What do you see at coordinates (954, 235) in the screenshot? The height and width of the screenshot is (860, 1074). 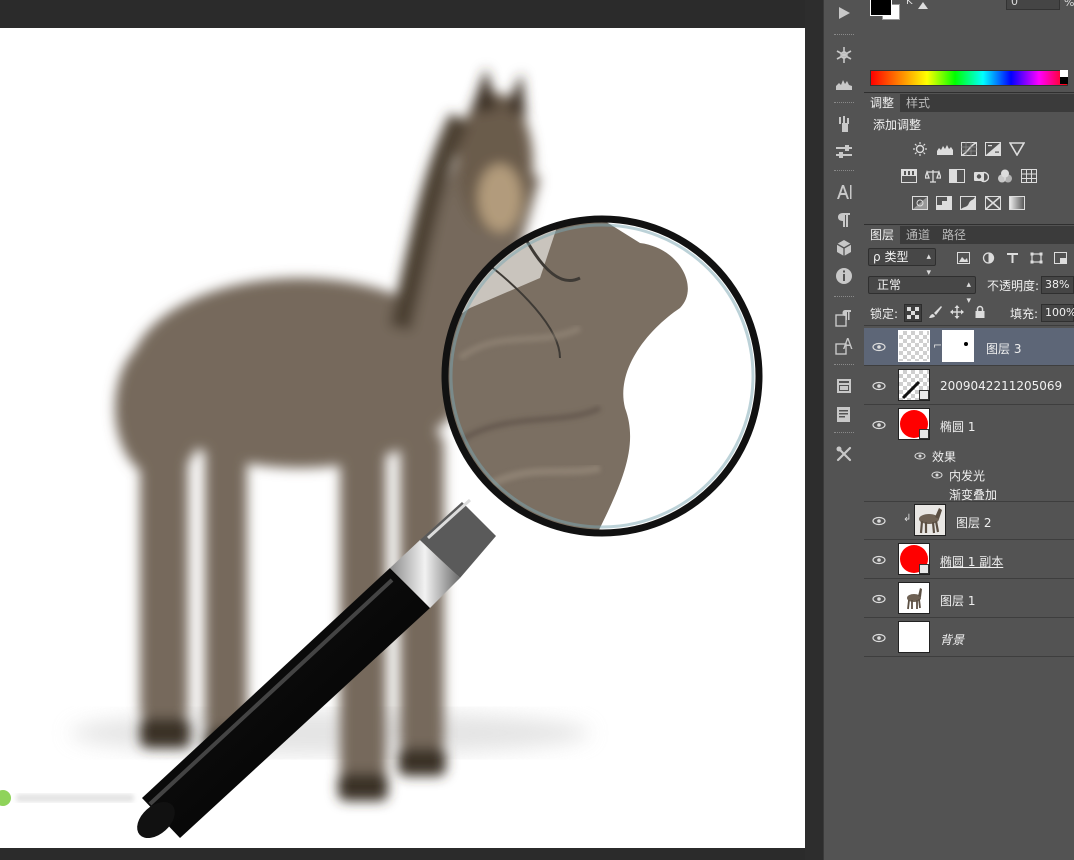 I see `tab-paths: 路径` at bounding box center [954, 235].